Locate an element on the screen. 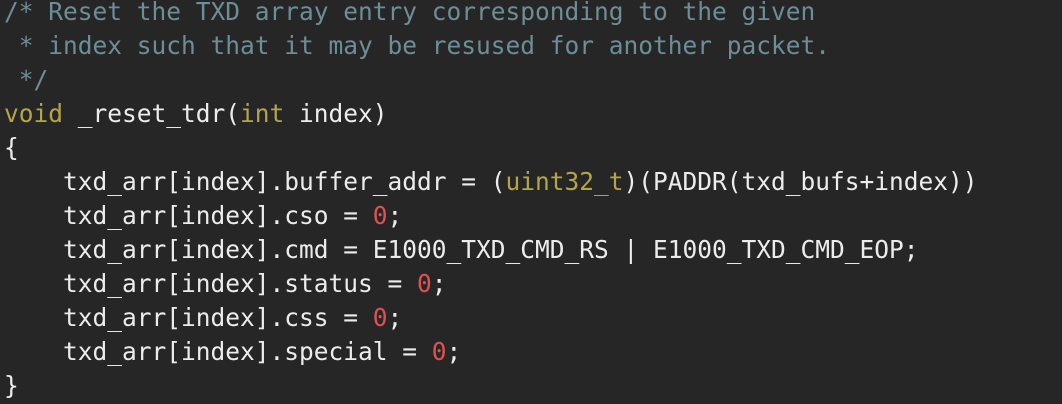  code-token-plain: txd_arr[index].css = is located at coordinates (188, 317).